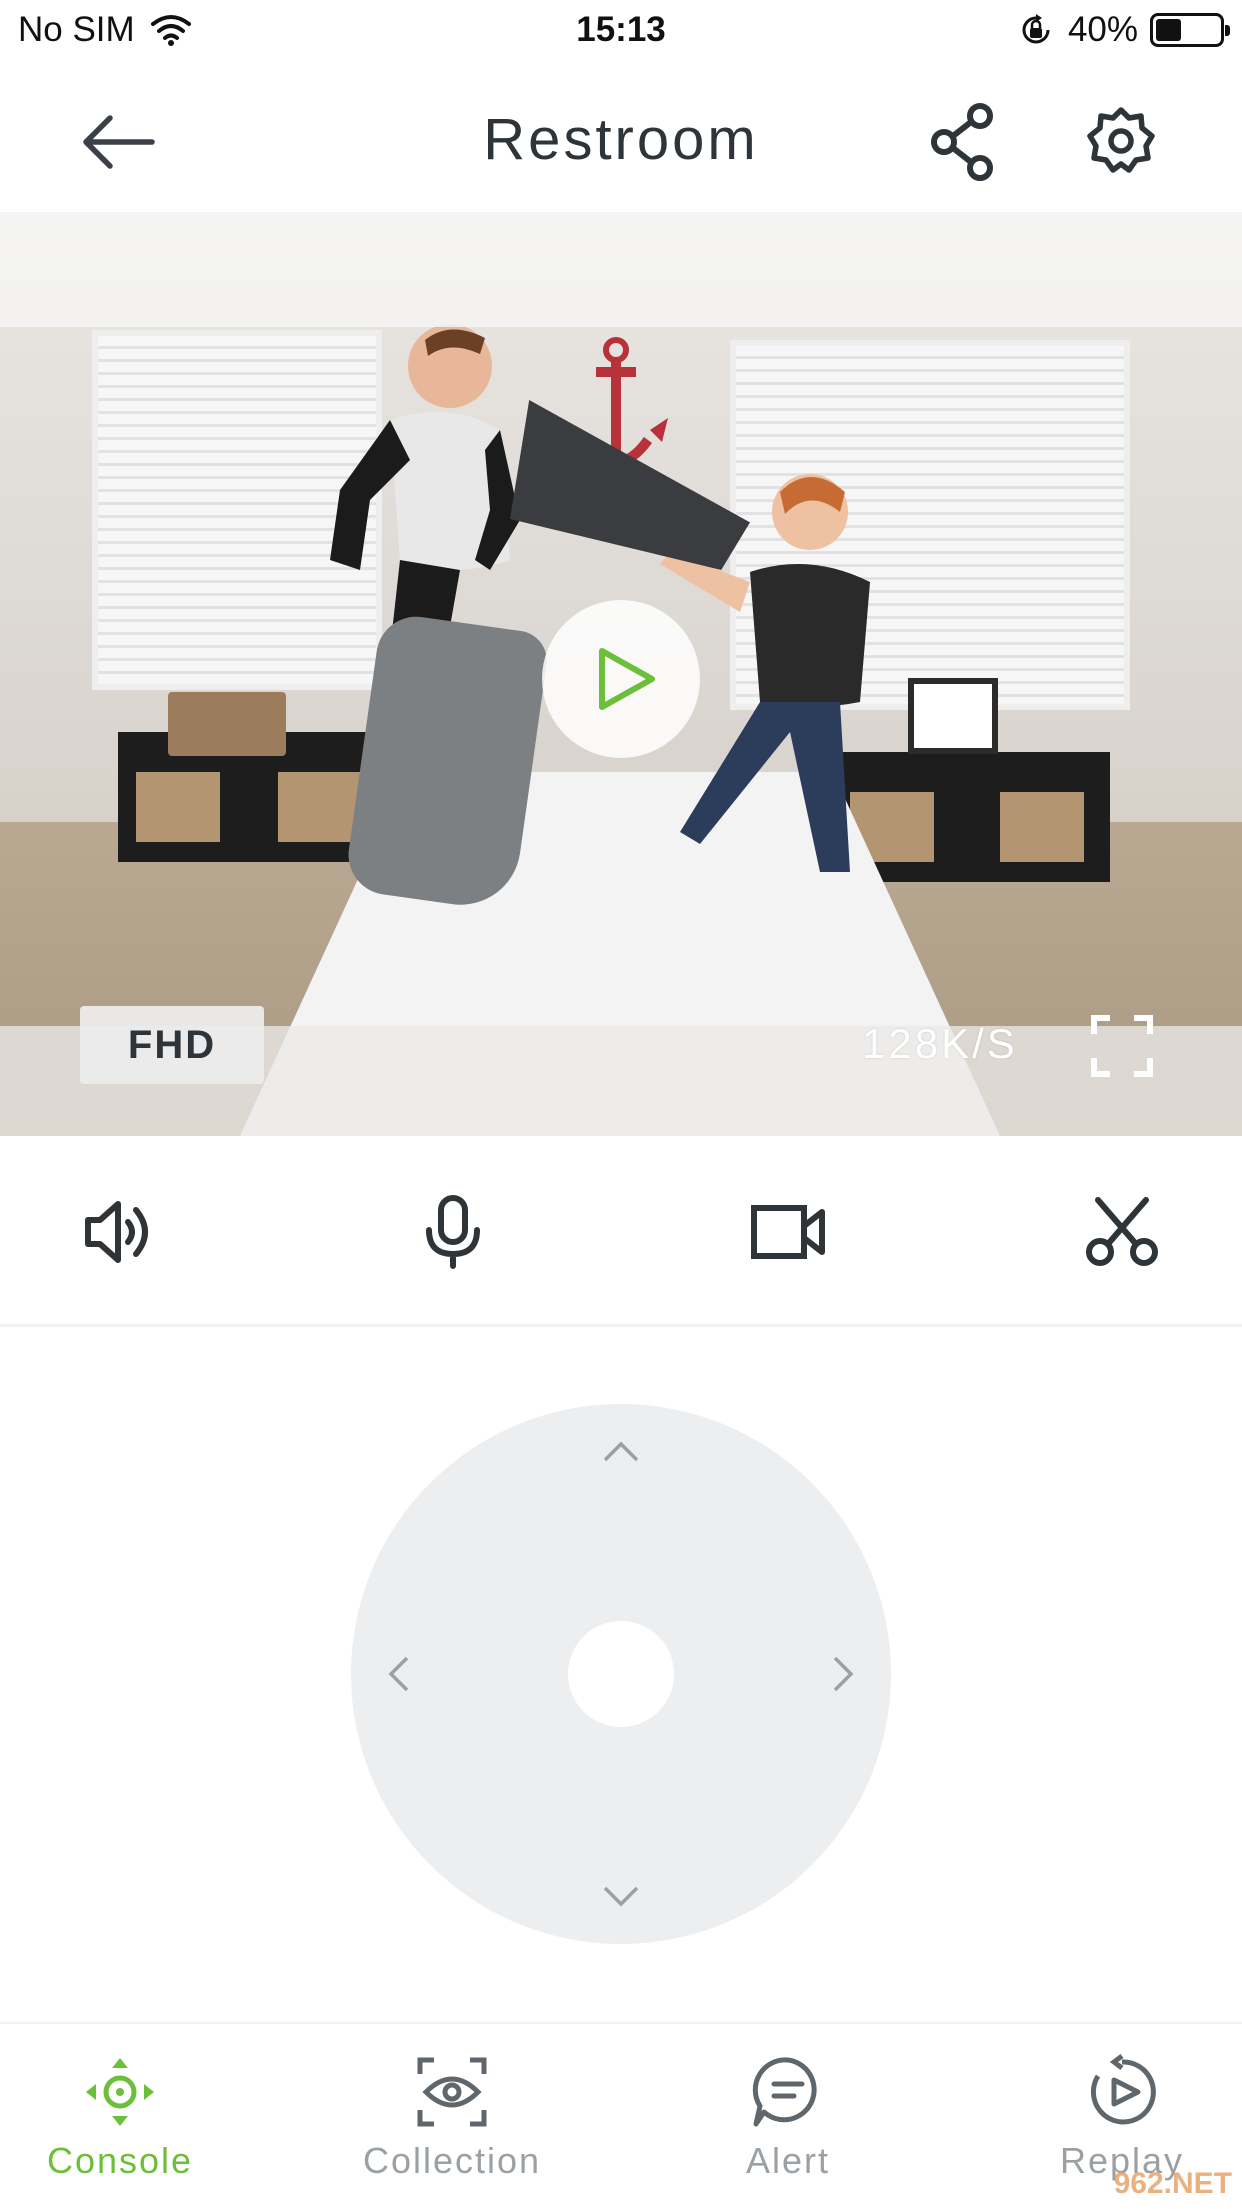 Image resolution: width=1242 pixels, height=2209 pixels. I want to click on tab-console: Console, so click(120, 2124).